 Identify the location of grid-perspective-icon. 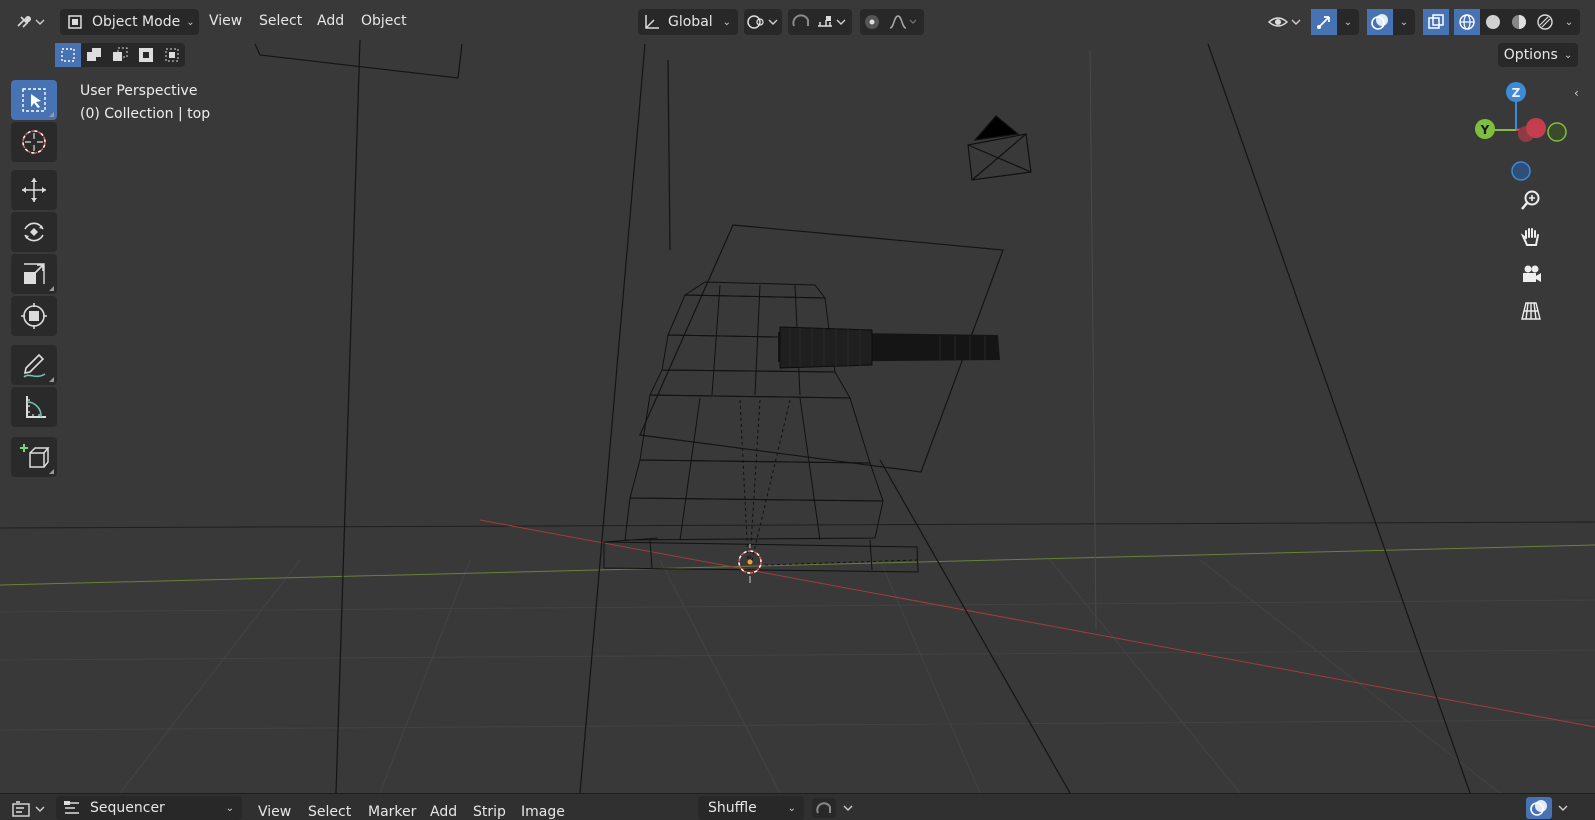
(1531, 311).